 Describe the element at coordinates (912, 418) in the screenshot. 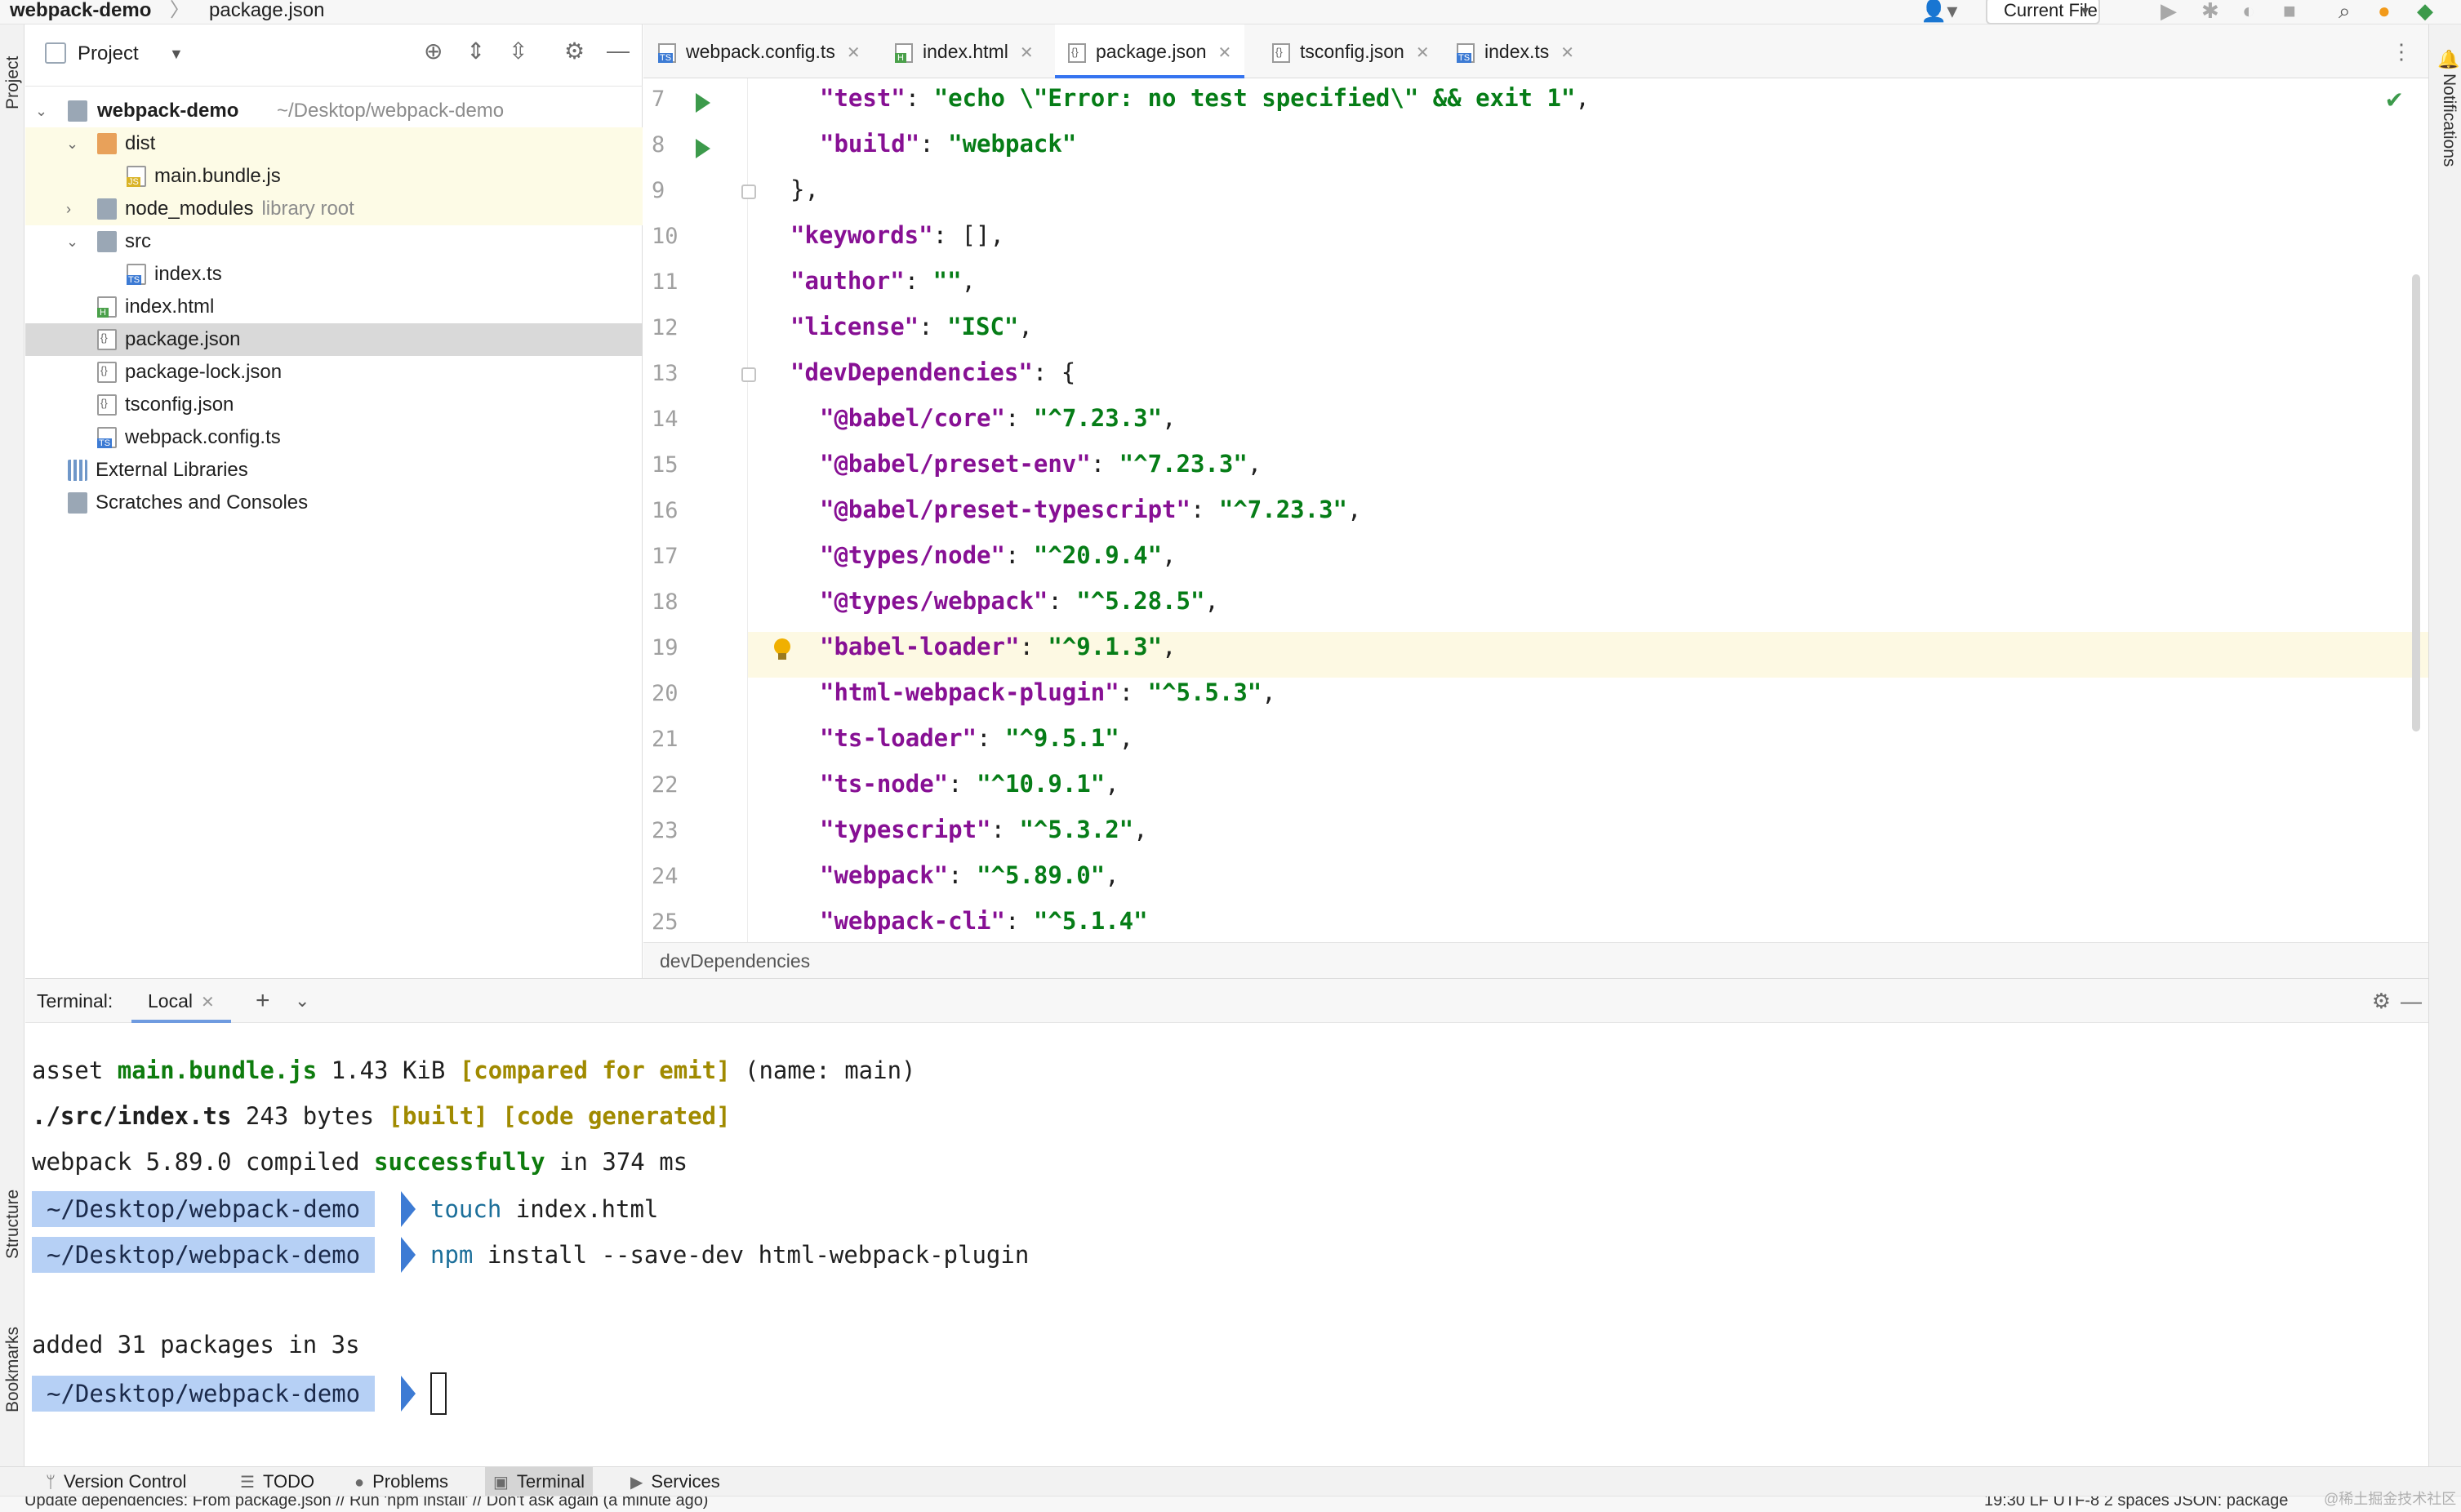

I see `json-key: "@babel/core"` at that location.